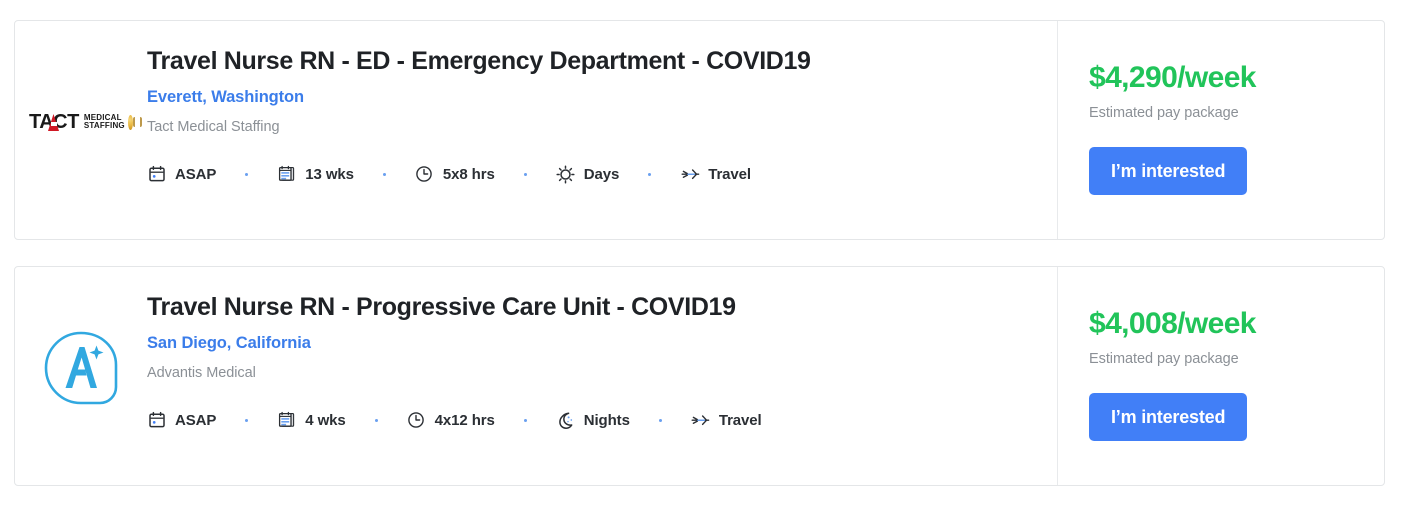  I want to click on job-meta-shift-time: Days, so click(588, 174).